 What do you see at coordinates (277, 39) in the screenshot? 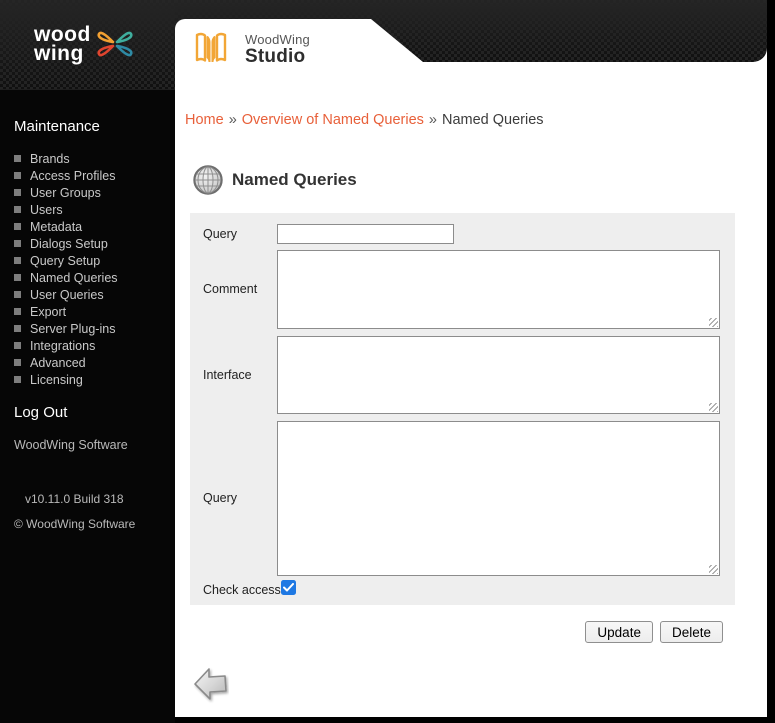
I see `studio-brand-label: WoodWing` at bounding box center [277, 39].